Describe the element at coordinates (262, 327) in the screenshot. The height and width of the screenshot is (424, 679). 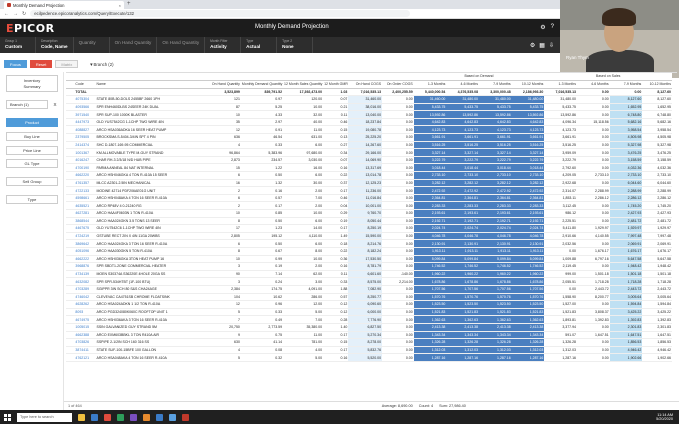
I see `table-cell: 2,773.59` at that location.